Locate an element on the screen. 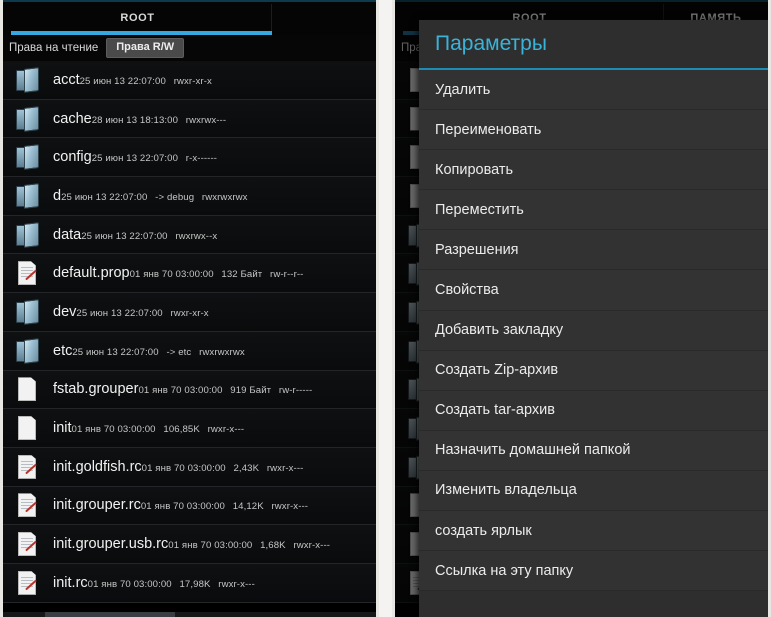  table-row: config25 июн 13 22:07:00 r-x------ is located at coordinates (189, 158).